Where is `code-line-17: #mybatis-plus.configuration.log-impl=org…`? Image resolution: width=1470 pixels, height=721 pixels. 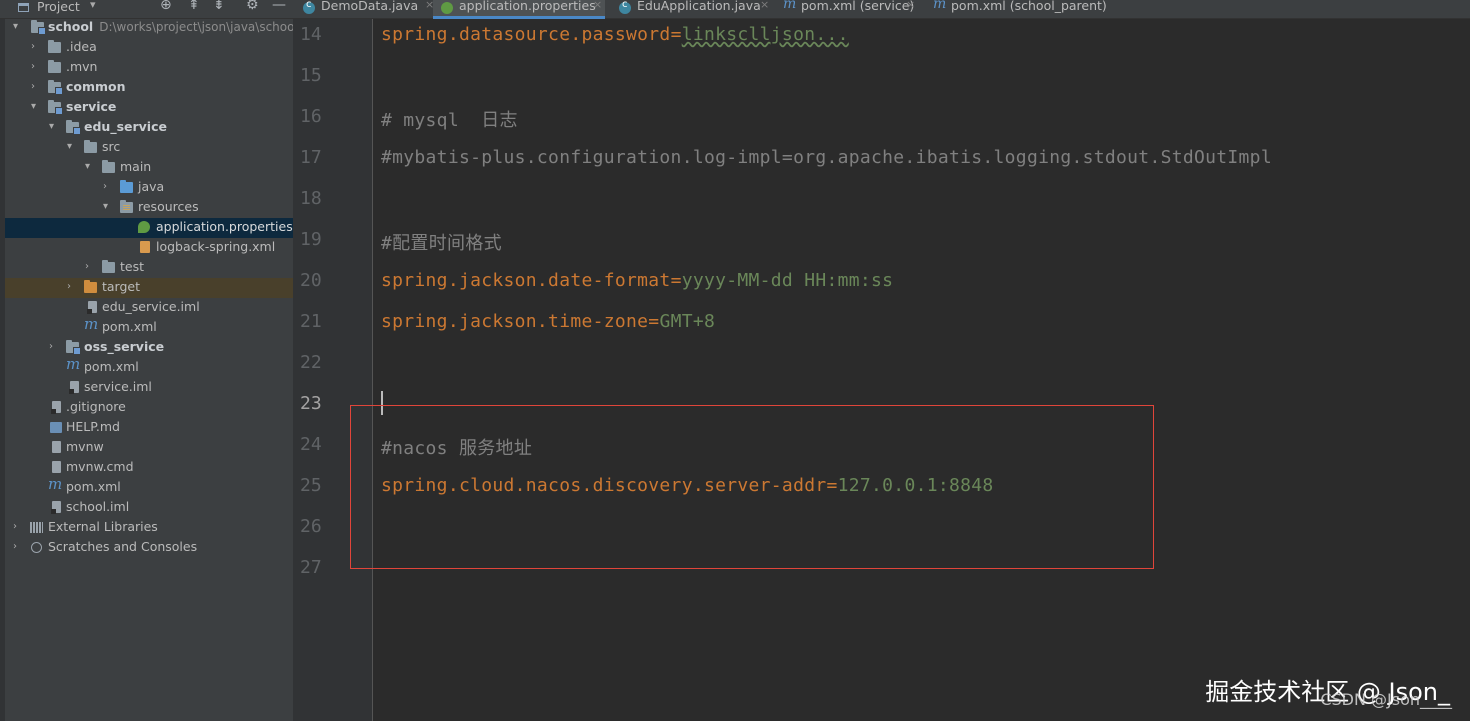
code-line-17: #mybatis-plus.configuration.log-impl=org… is located at coordinates (826, 157).